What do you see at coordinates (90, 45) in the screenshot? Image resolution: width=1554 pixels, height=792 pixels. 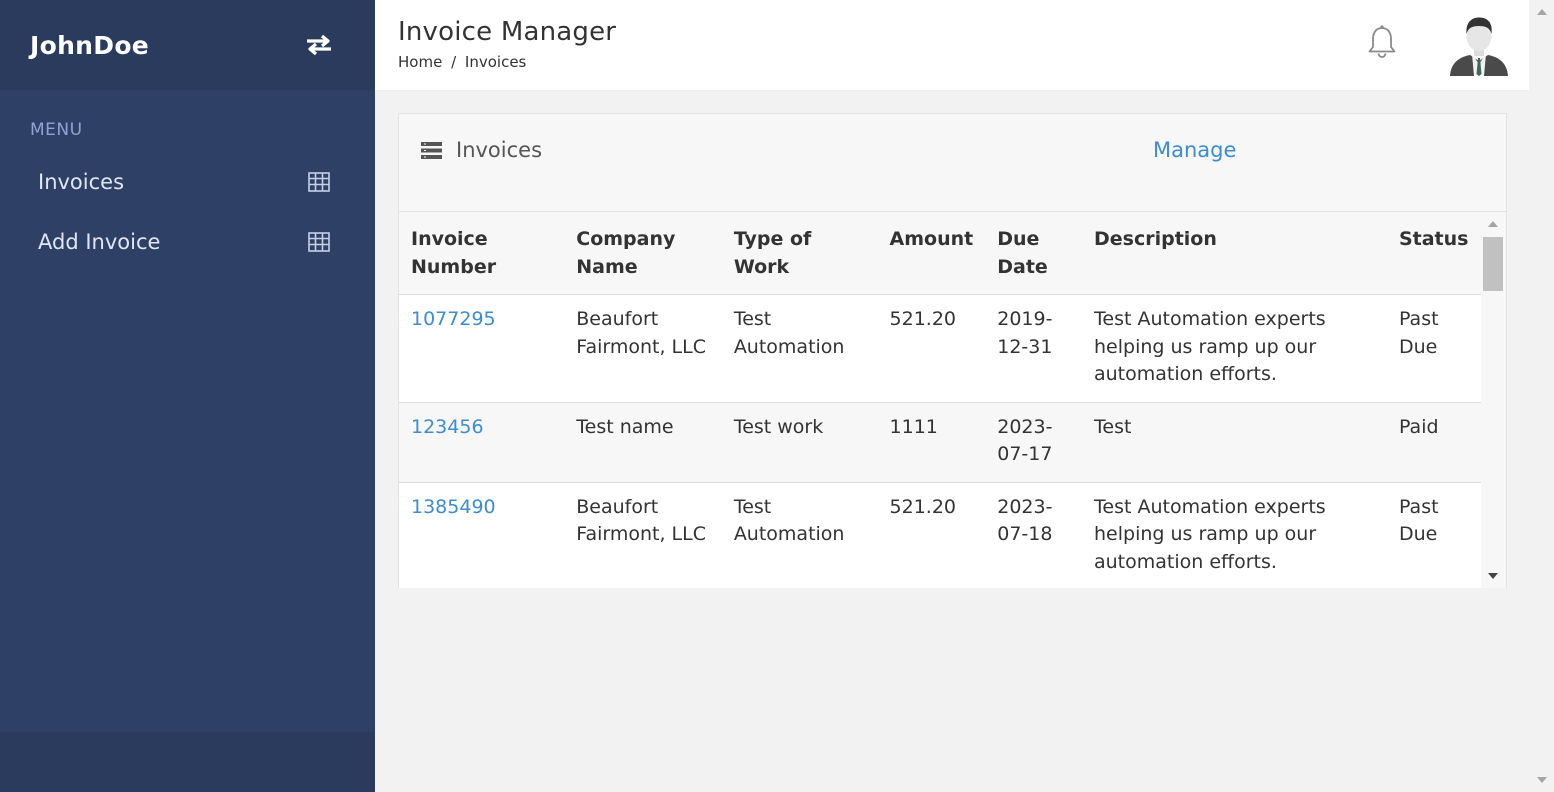 I see `brand-name: JohnDoe` at bounding box center [90, 45].